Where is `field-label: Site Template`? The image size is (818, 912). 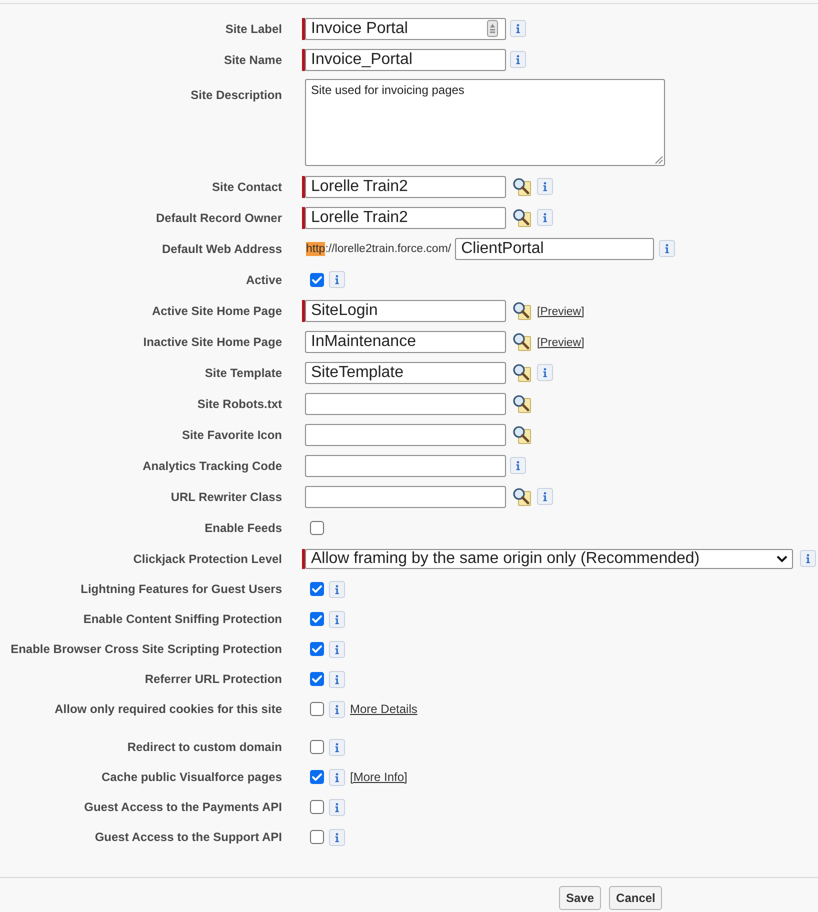
field-label: Site Template is located at coordinates (243, 373).